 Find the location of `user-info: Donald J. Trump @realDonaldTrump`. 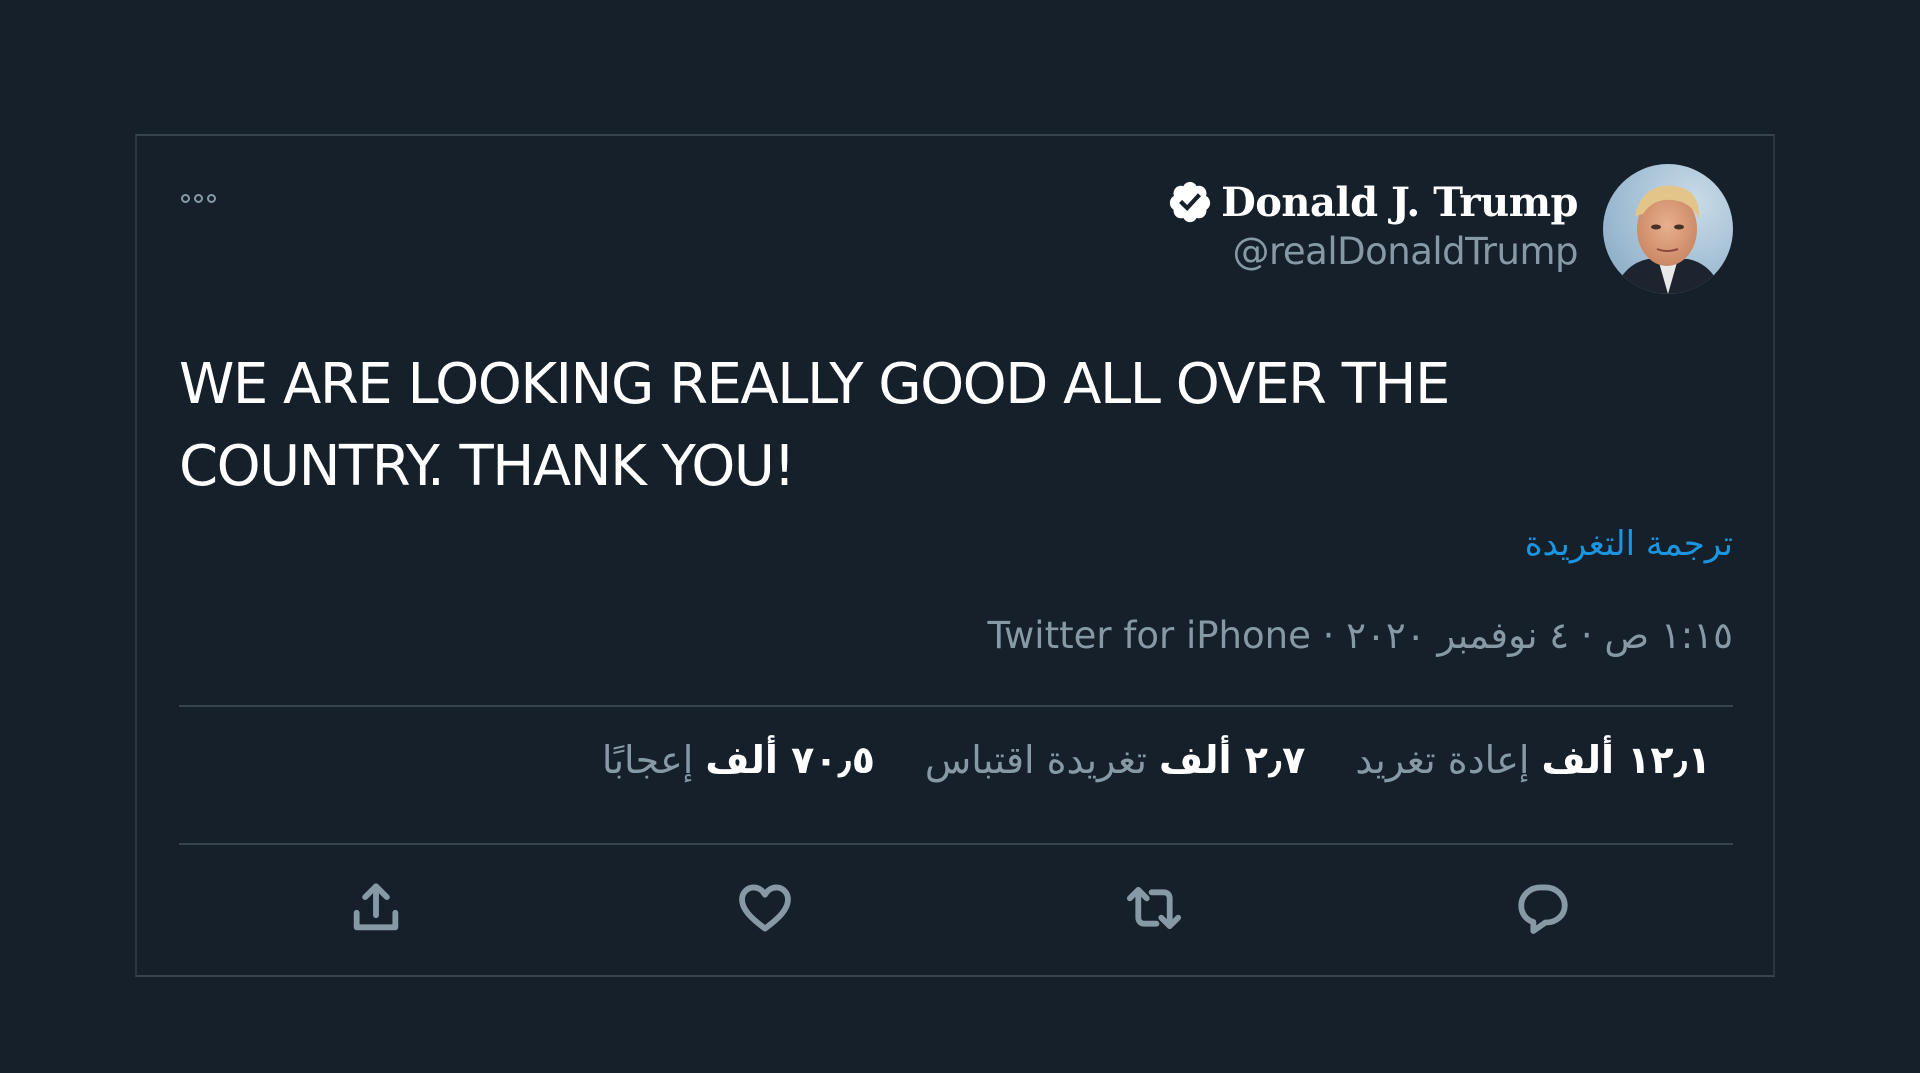

user-info: Donald J. Trump @realDonaldTrump is located at coordinates (1372, 224).